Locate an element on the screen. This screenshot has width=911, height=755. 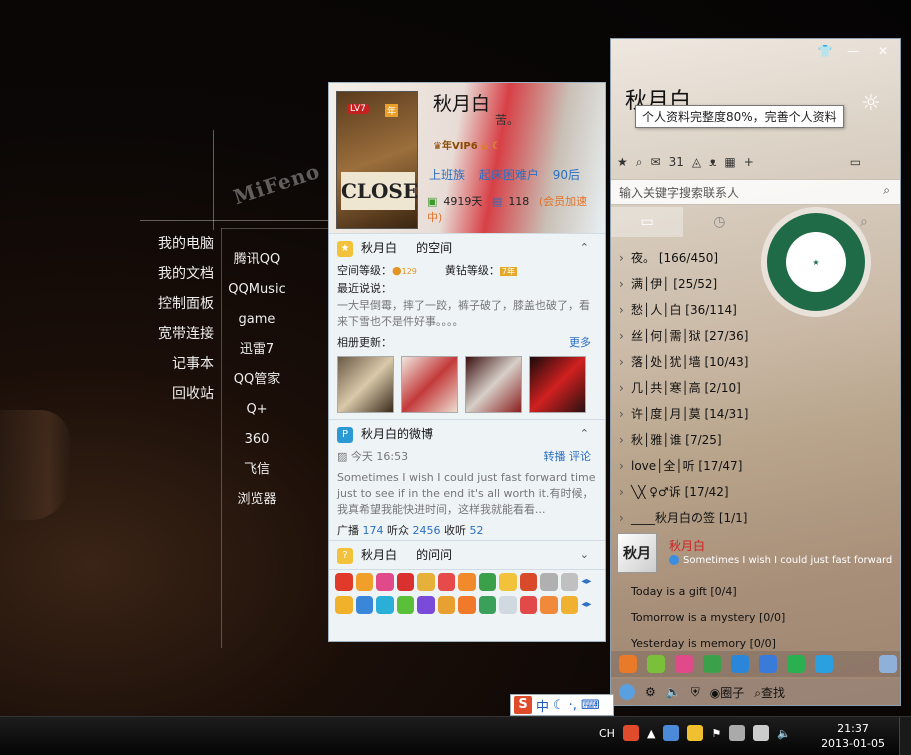
mood-group: Yesterday is memory [0/0] is located at coordinates (756, 643).